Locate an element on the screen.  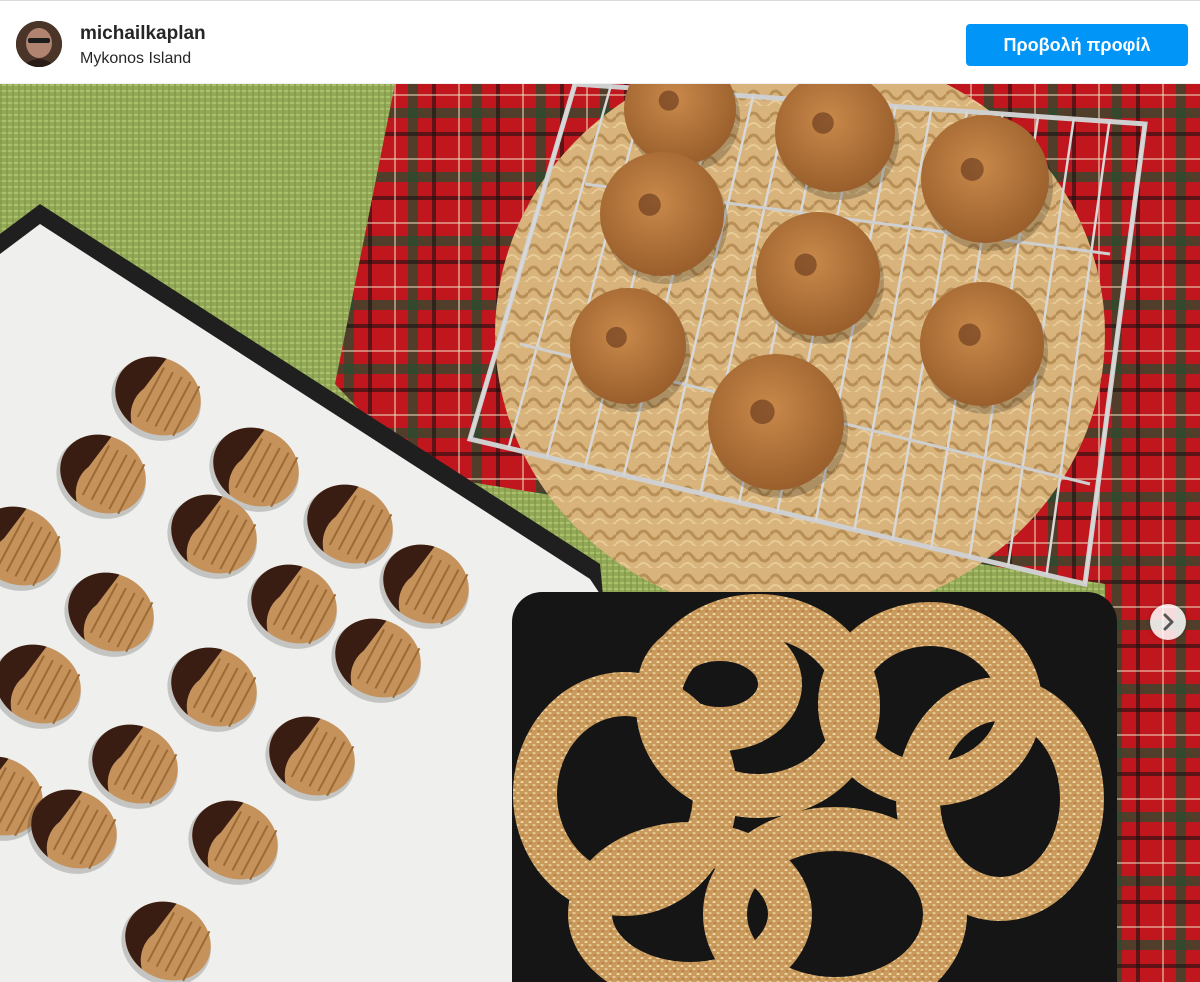
chevron-right-icon is located at coordinates (1168, 622).